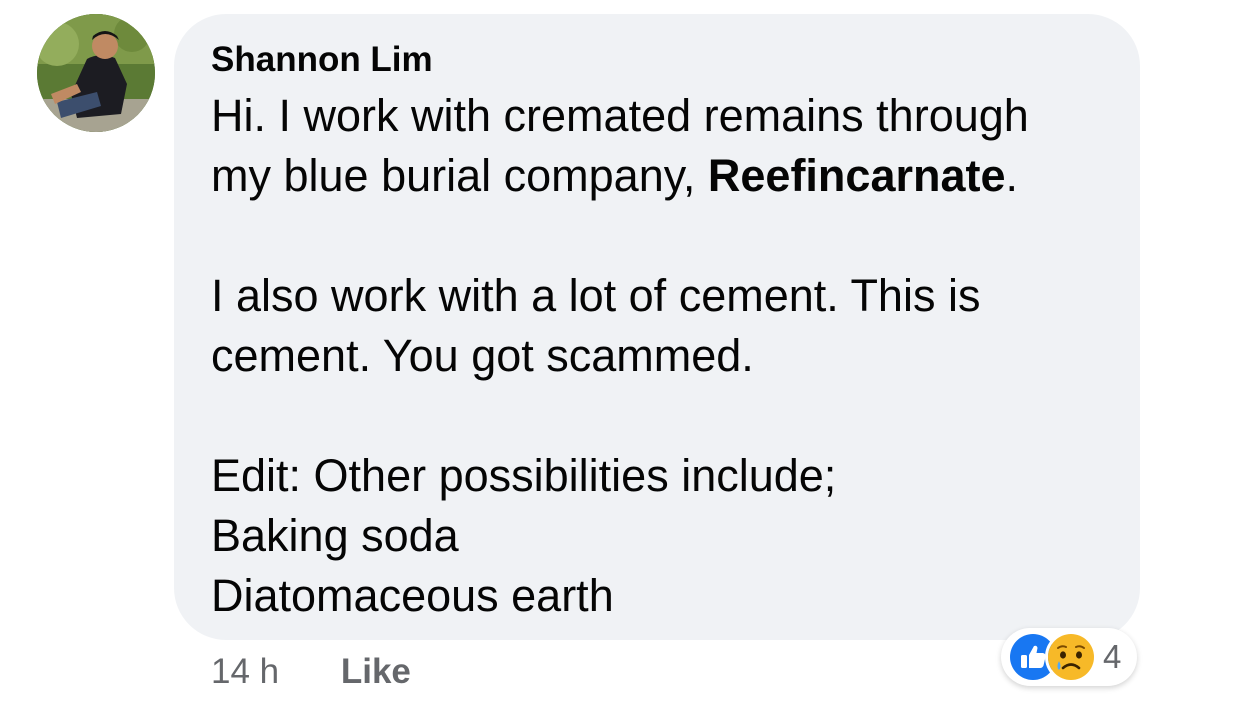 The height and width of the screenshot is (703, 1242). I want to click on like-button: Like, so click(376, 671).